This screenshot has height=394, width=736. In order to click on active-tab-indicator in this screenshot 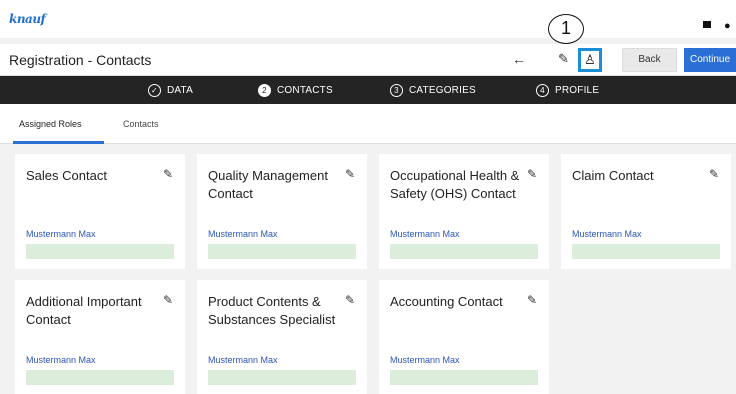, I will do `click(58, 142)`.